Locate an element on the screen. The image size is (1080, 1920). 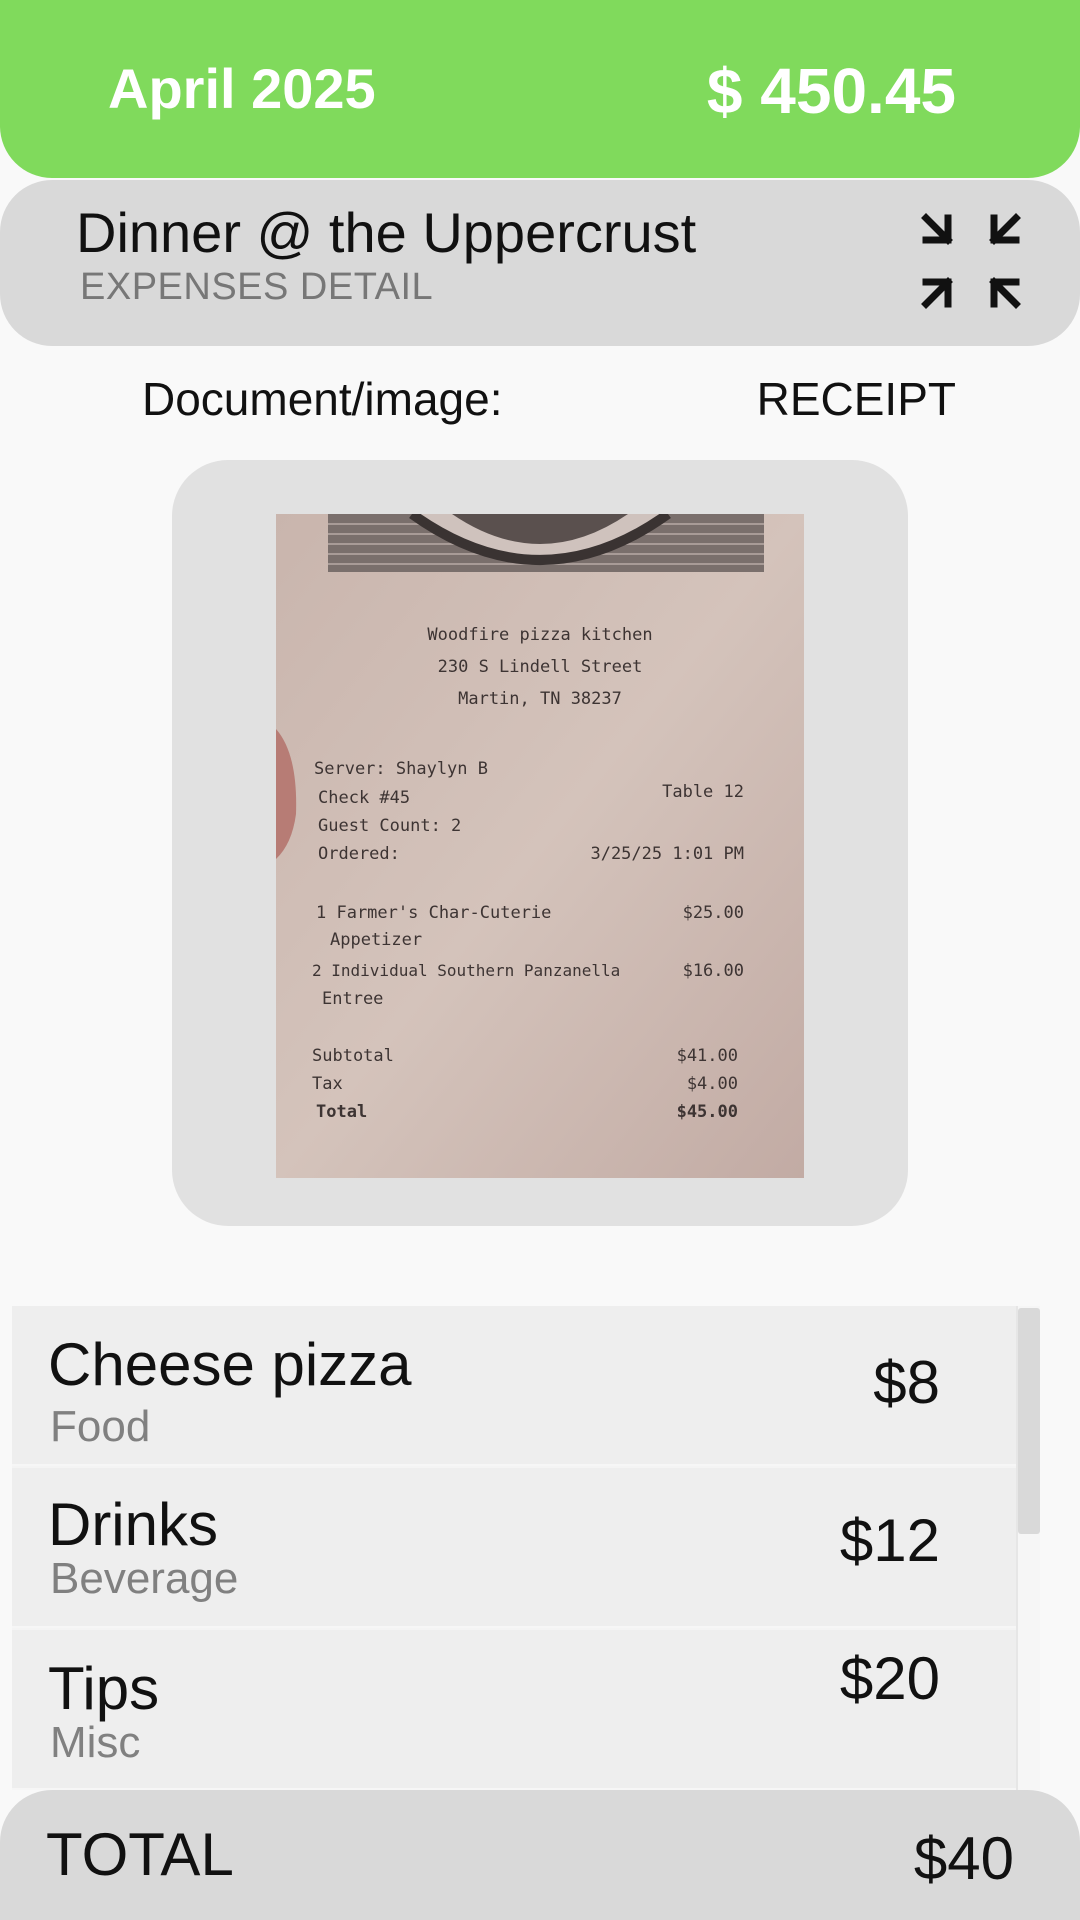
receipt-item2-sub: Entree is located at coordinates (352, 999).